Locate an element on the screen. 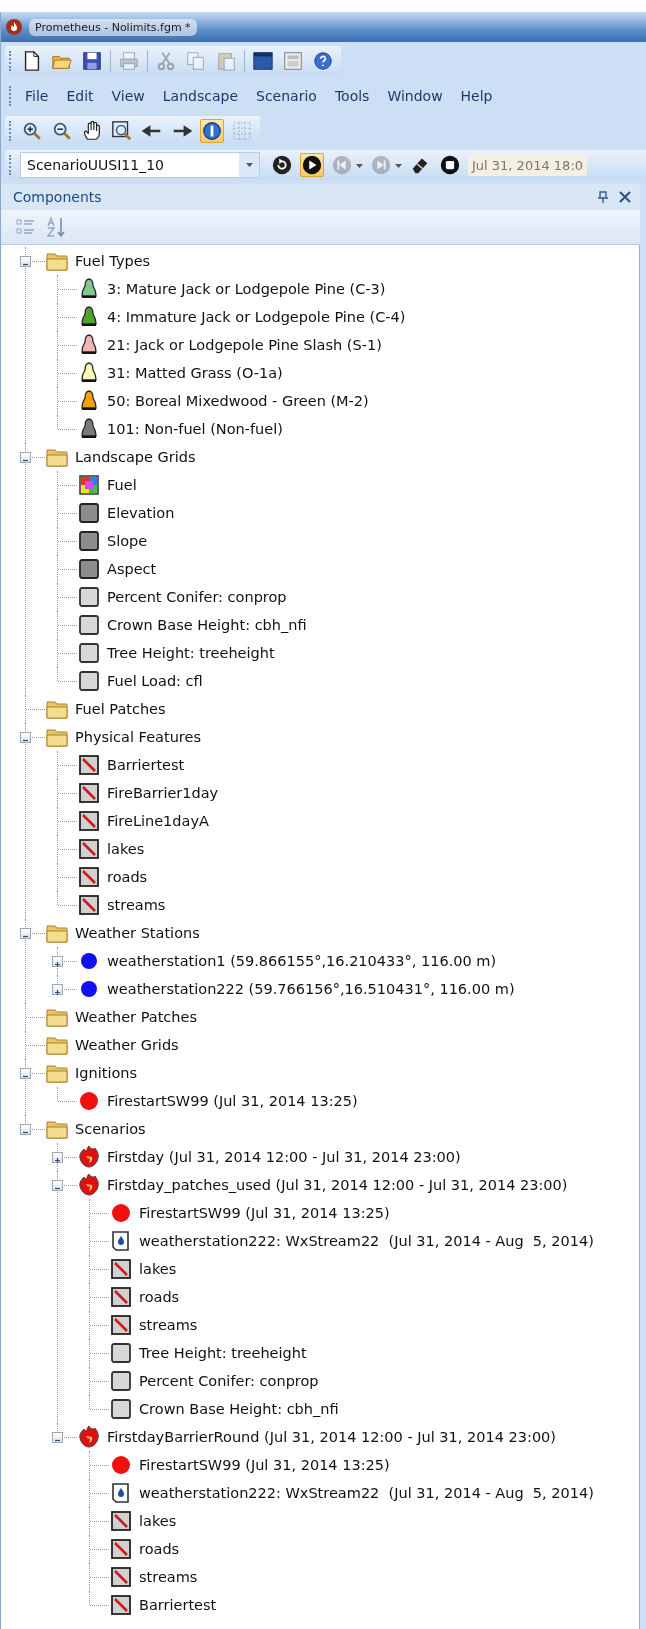  zoom-extent-button is located at coordinates (122, 131).